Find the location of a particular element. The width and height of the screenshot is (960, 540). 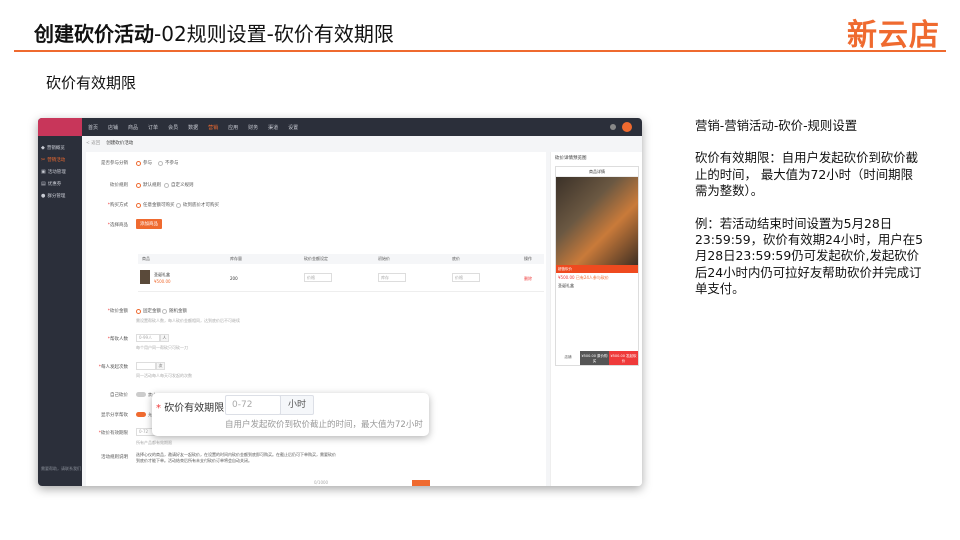

notification-icon is located at coordinates (613, 127).